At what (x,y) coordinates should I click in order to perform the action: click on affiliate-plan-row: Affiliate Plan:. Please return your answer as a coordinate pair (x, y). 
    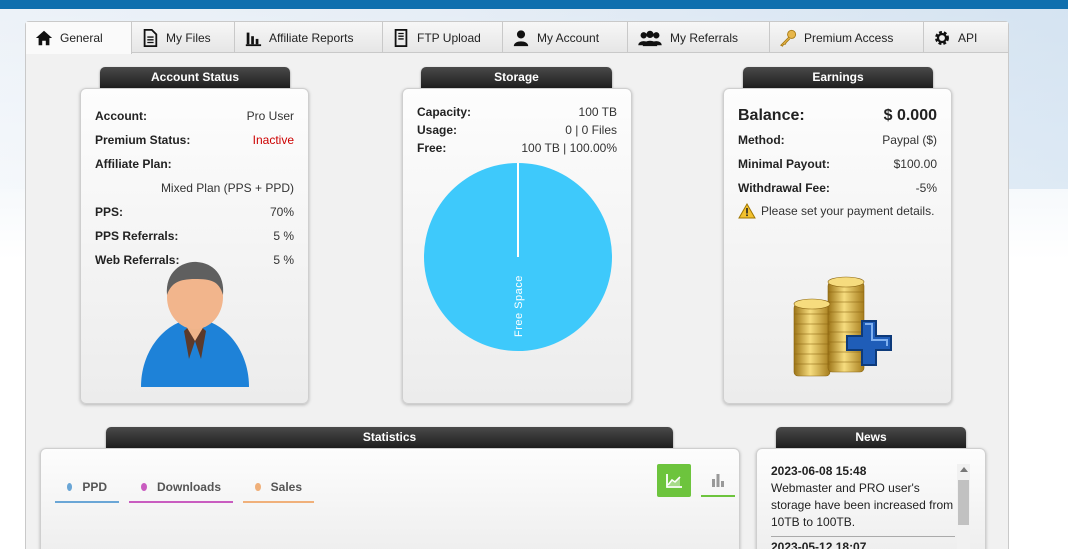
    Looking at the image, I should click on (133, 164).